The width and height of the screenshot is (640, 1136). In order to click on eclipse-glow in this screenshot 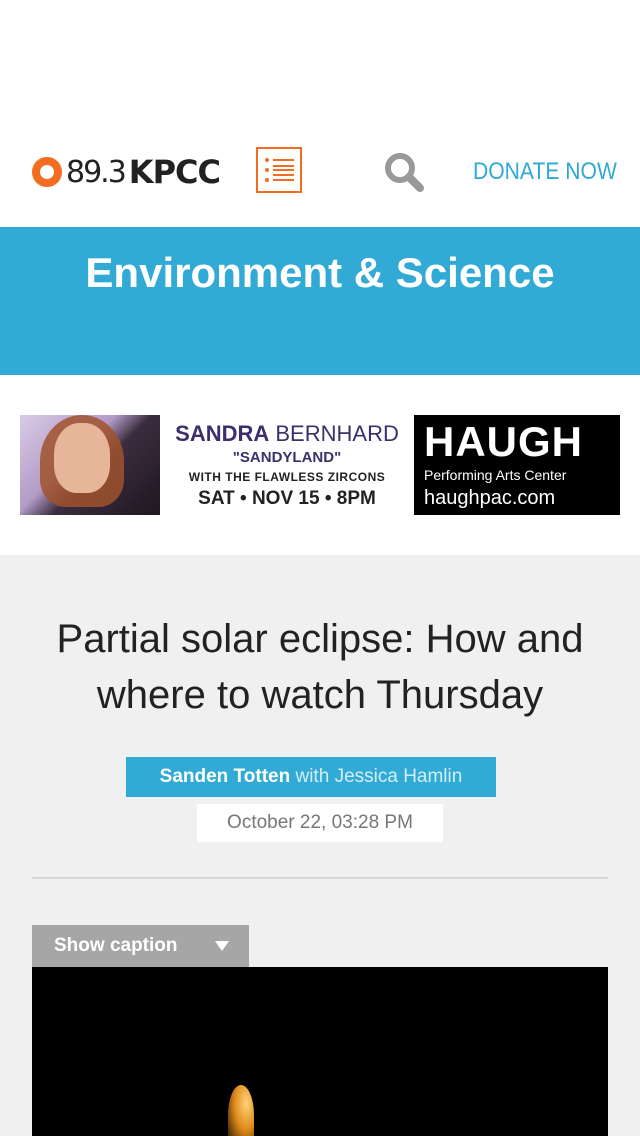, I will do `click(241, 1110)`.